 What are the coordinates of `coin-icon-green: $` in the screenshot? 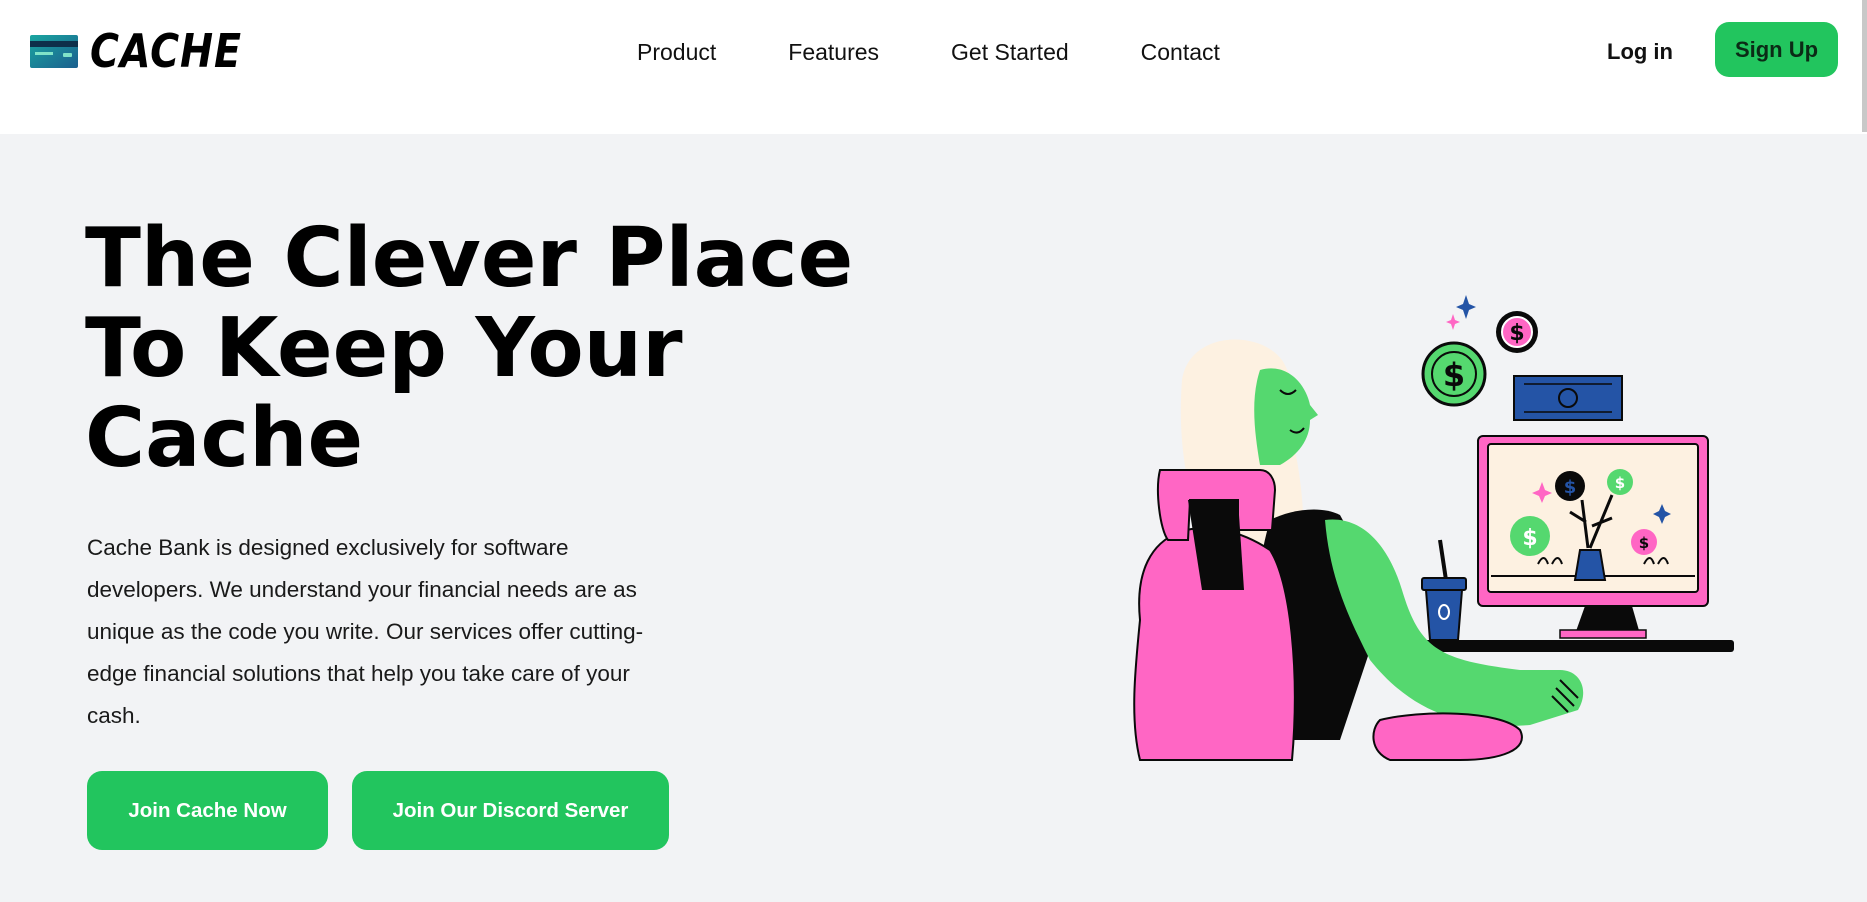 It's located at (1454, 374).